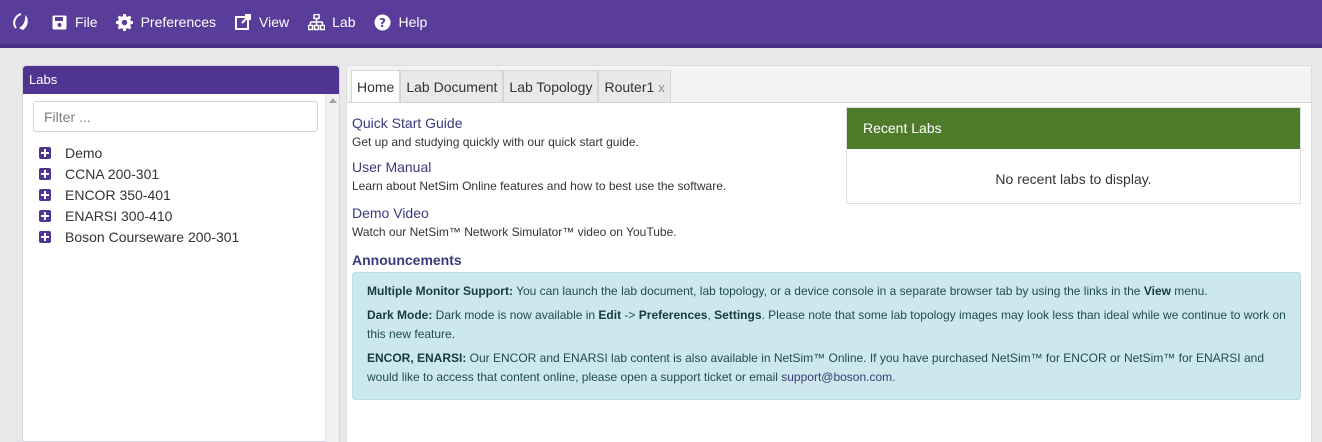 The image size is (1322, 442). I want to click on announcement-heading: ENCOR, ENARSI:, so click(417, 358).